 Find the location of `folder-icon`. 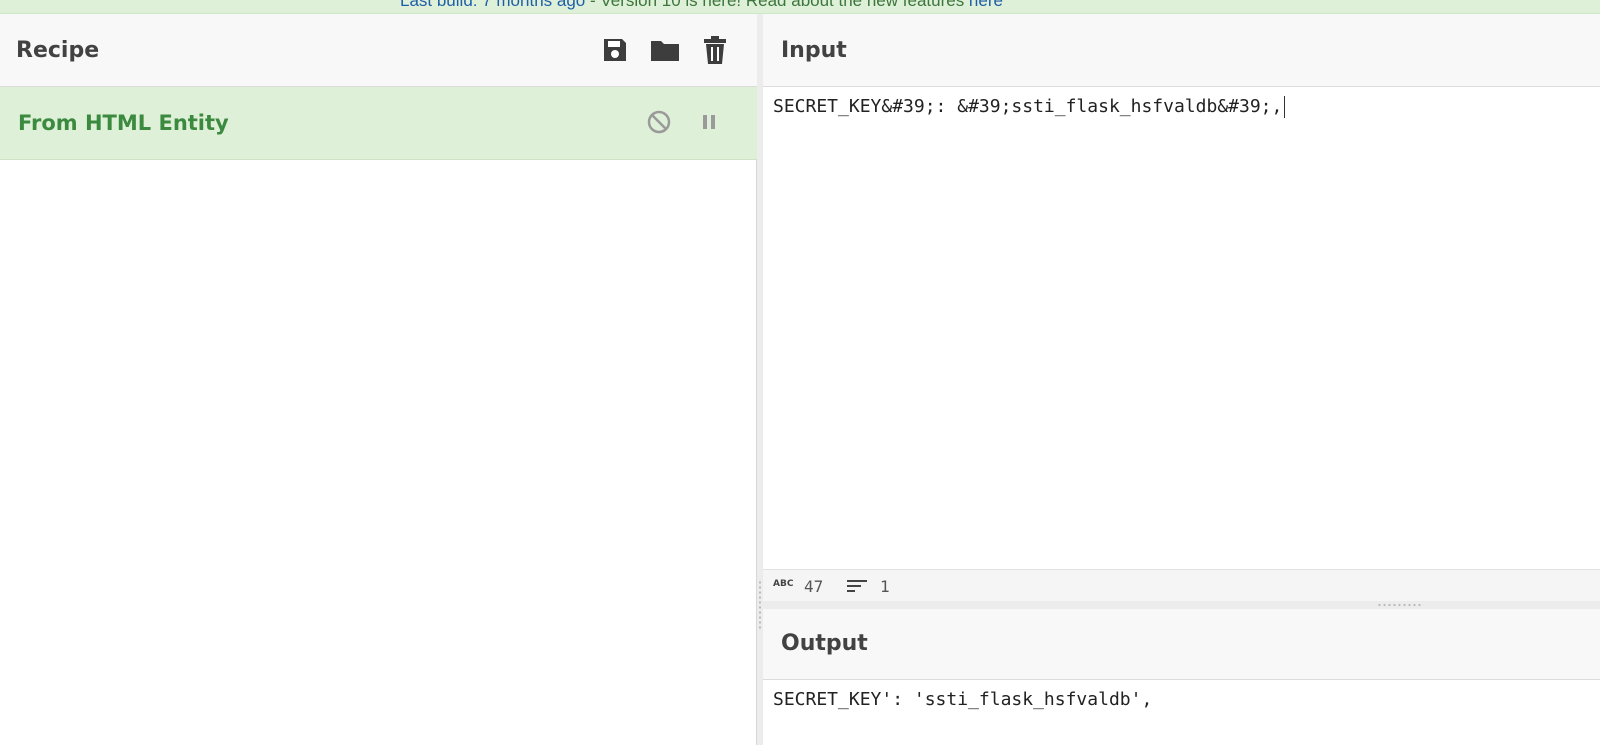

folder-icon is located at coordinates (665, 51).